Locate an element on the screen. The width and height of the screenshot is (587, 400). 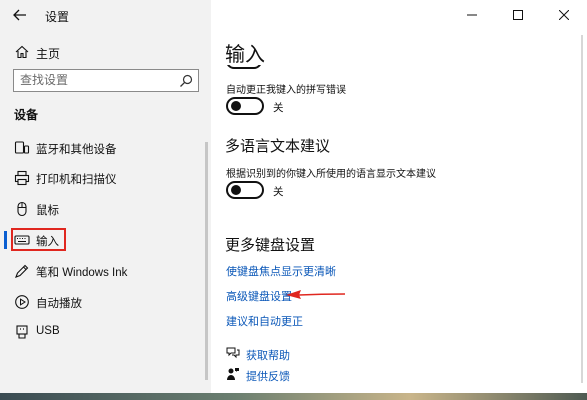
minimize-button is located at coordinates (472, 15).